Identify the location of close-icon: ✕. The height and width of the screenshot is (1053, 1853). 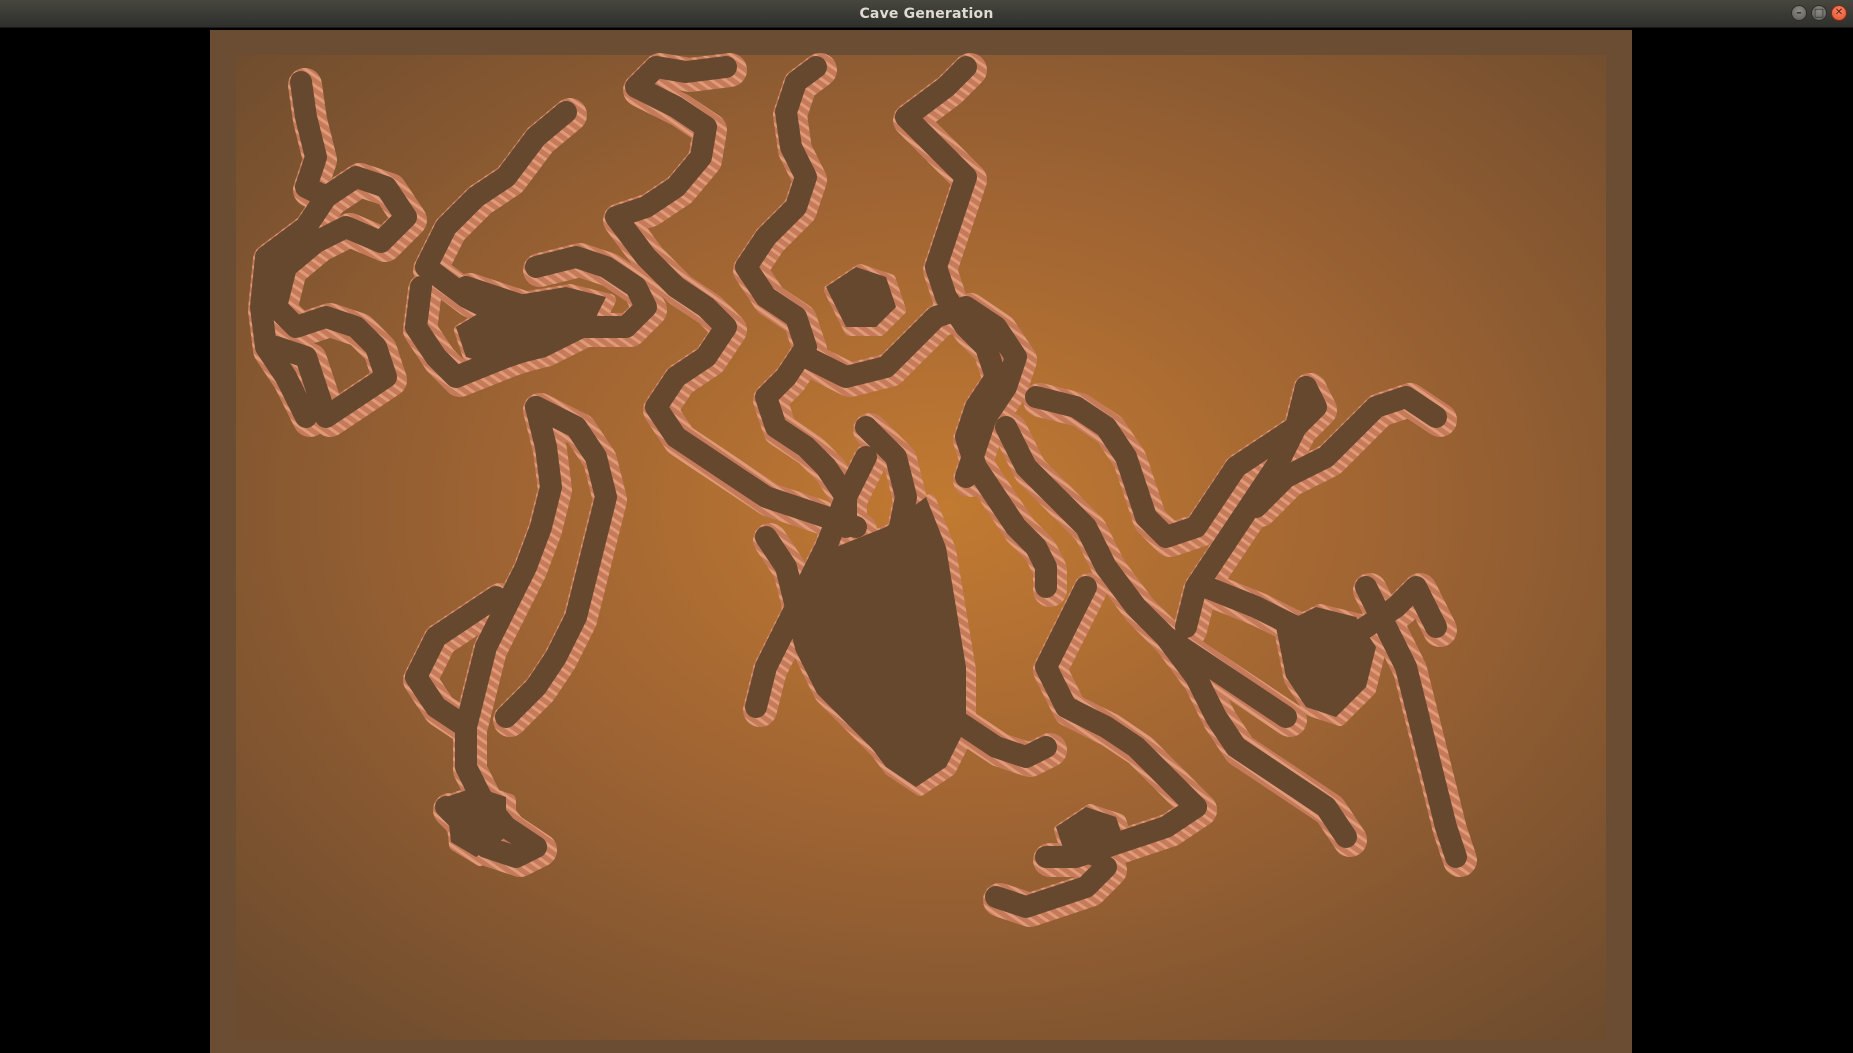
(1839, 12).